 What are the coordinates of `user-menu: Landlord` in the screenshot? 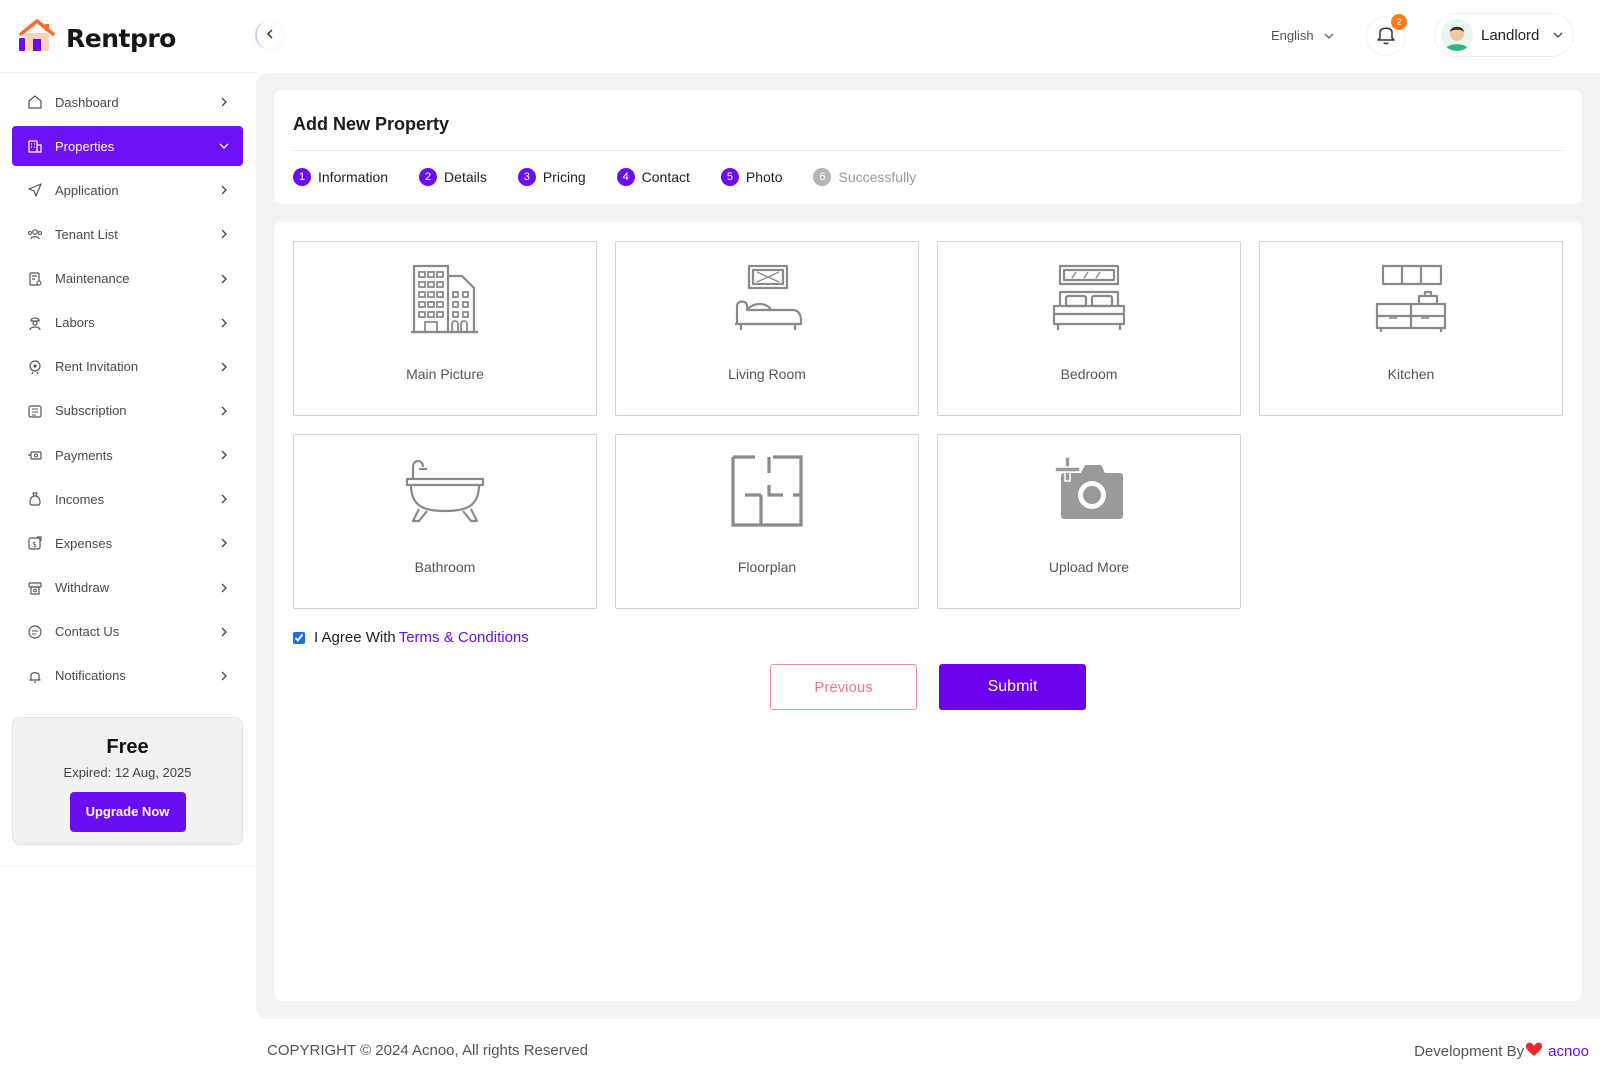 It's located at (1504, 35).